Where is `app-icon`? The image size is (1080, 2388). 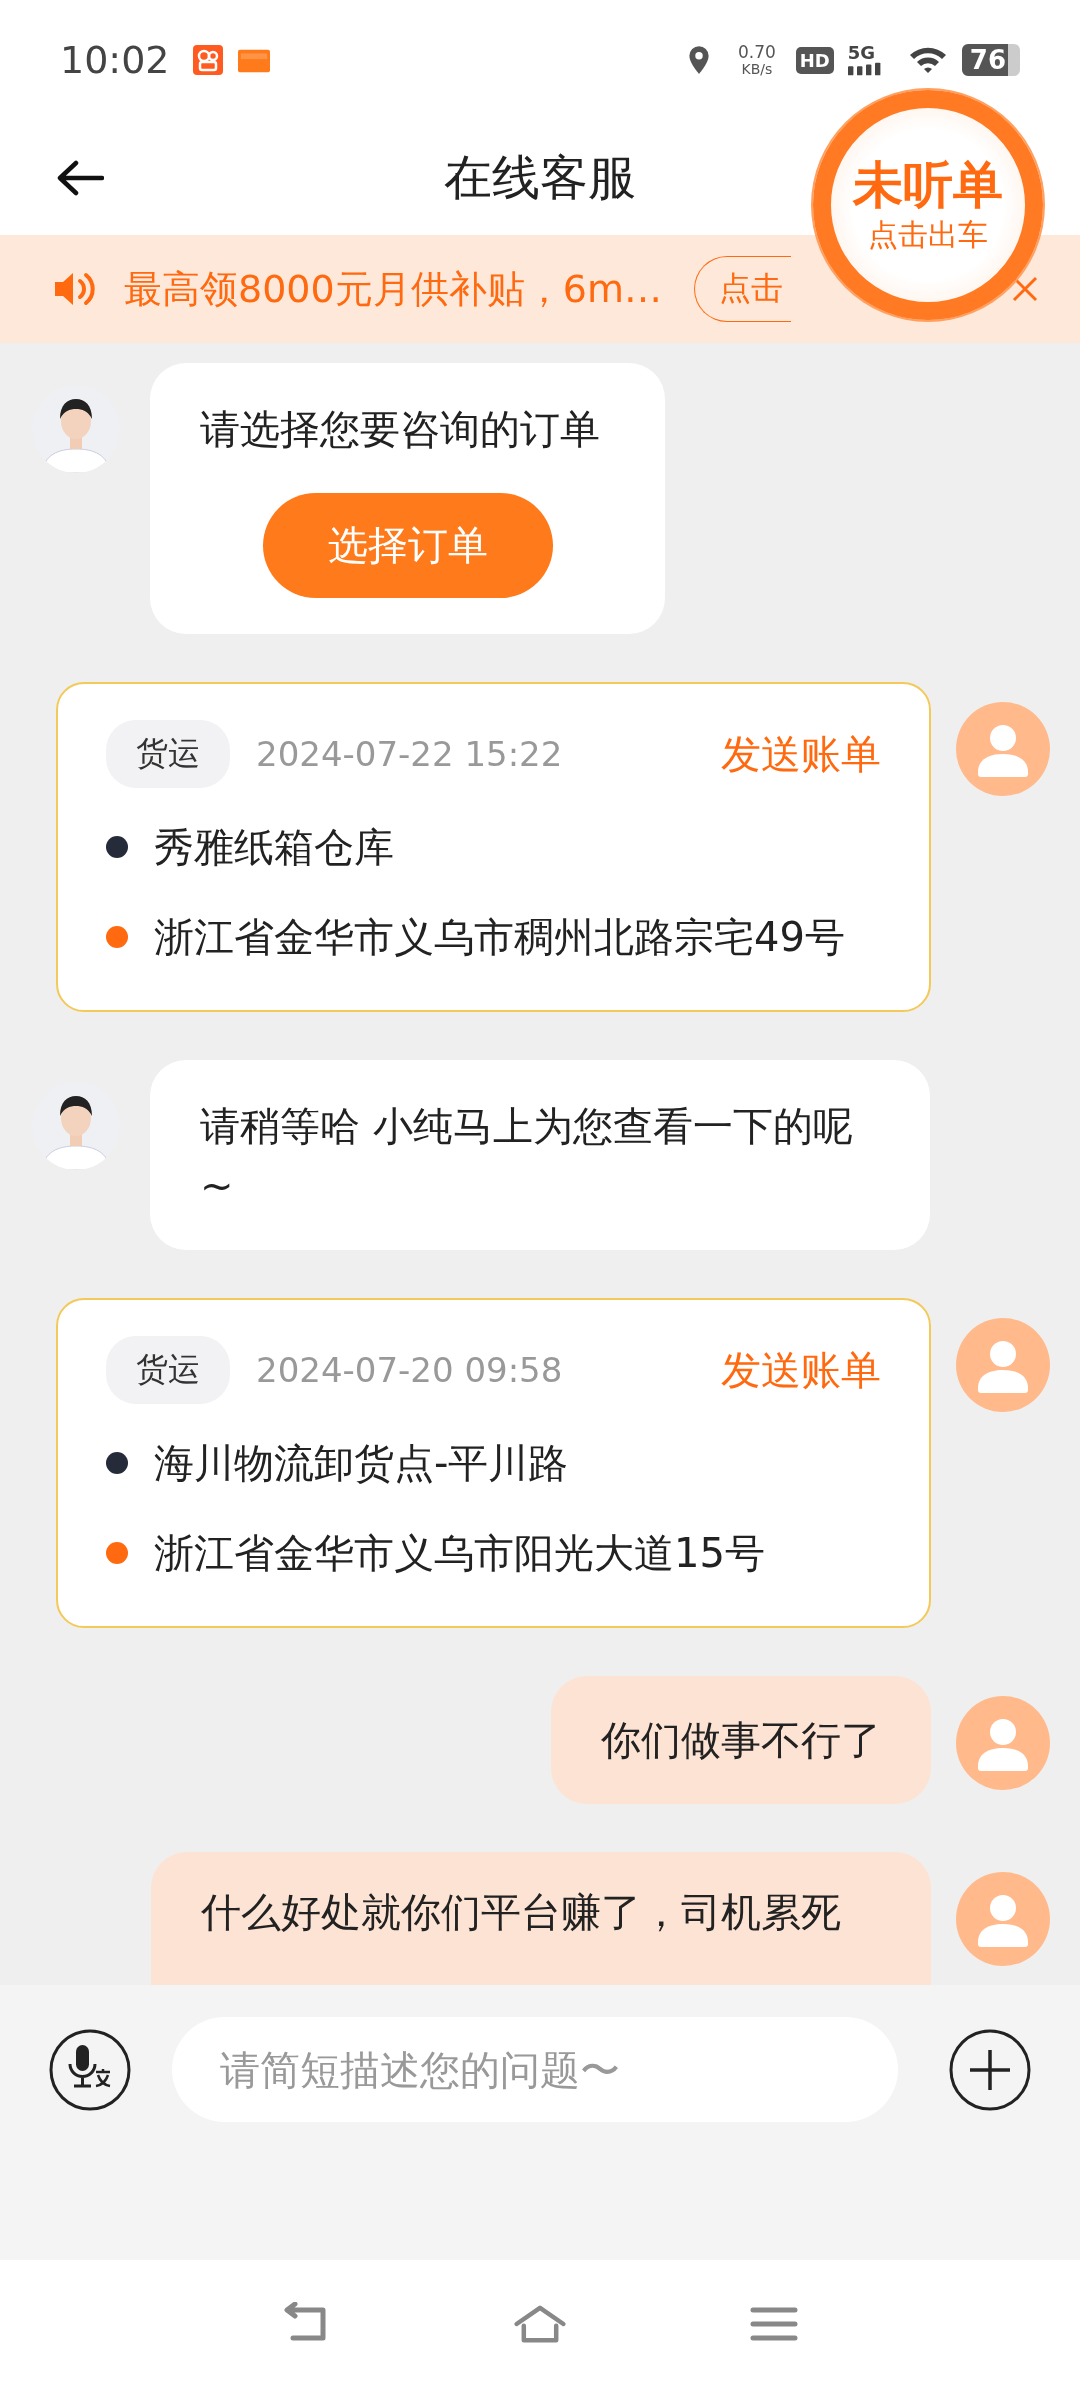
app-icon is located at coordinates (207, 60).